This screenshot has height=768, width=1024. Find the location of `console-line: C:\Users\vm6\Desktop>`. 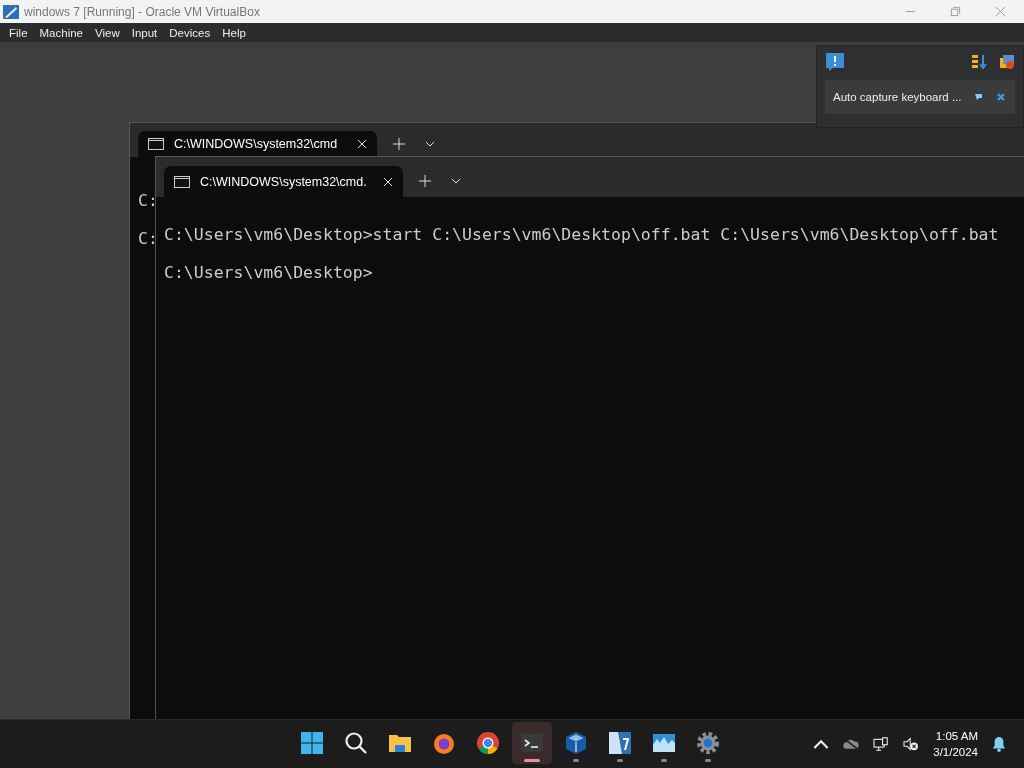

console-line: C:\Users\vm6\Desktop> is located at coordinates (269, 272).